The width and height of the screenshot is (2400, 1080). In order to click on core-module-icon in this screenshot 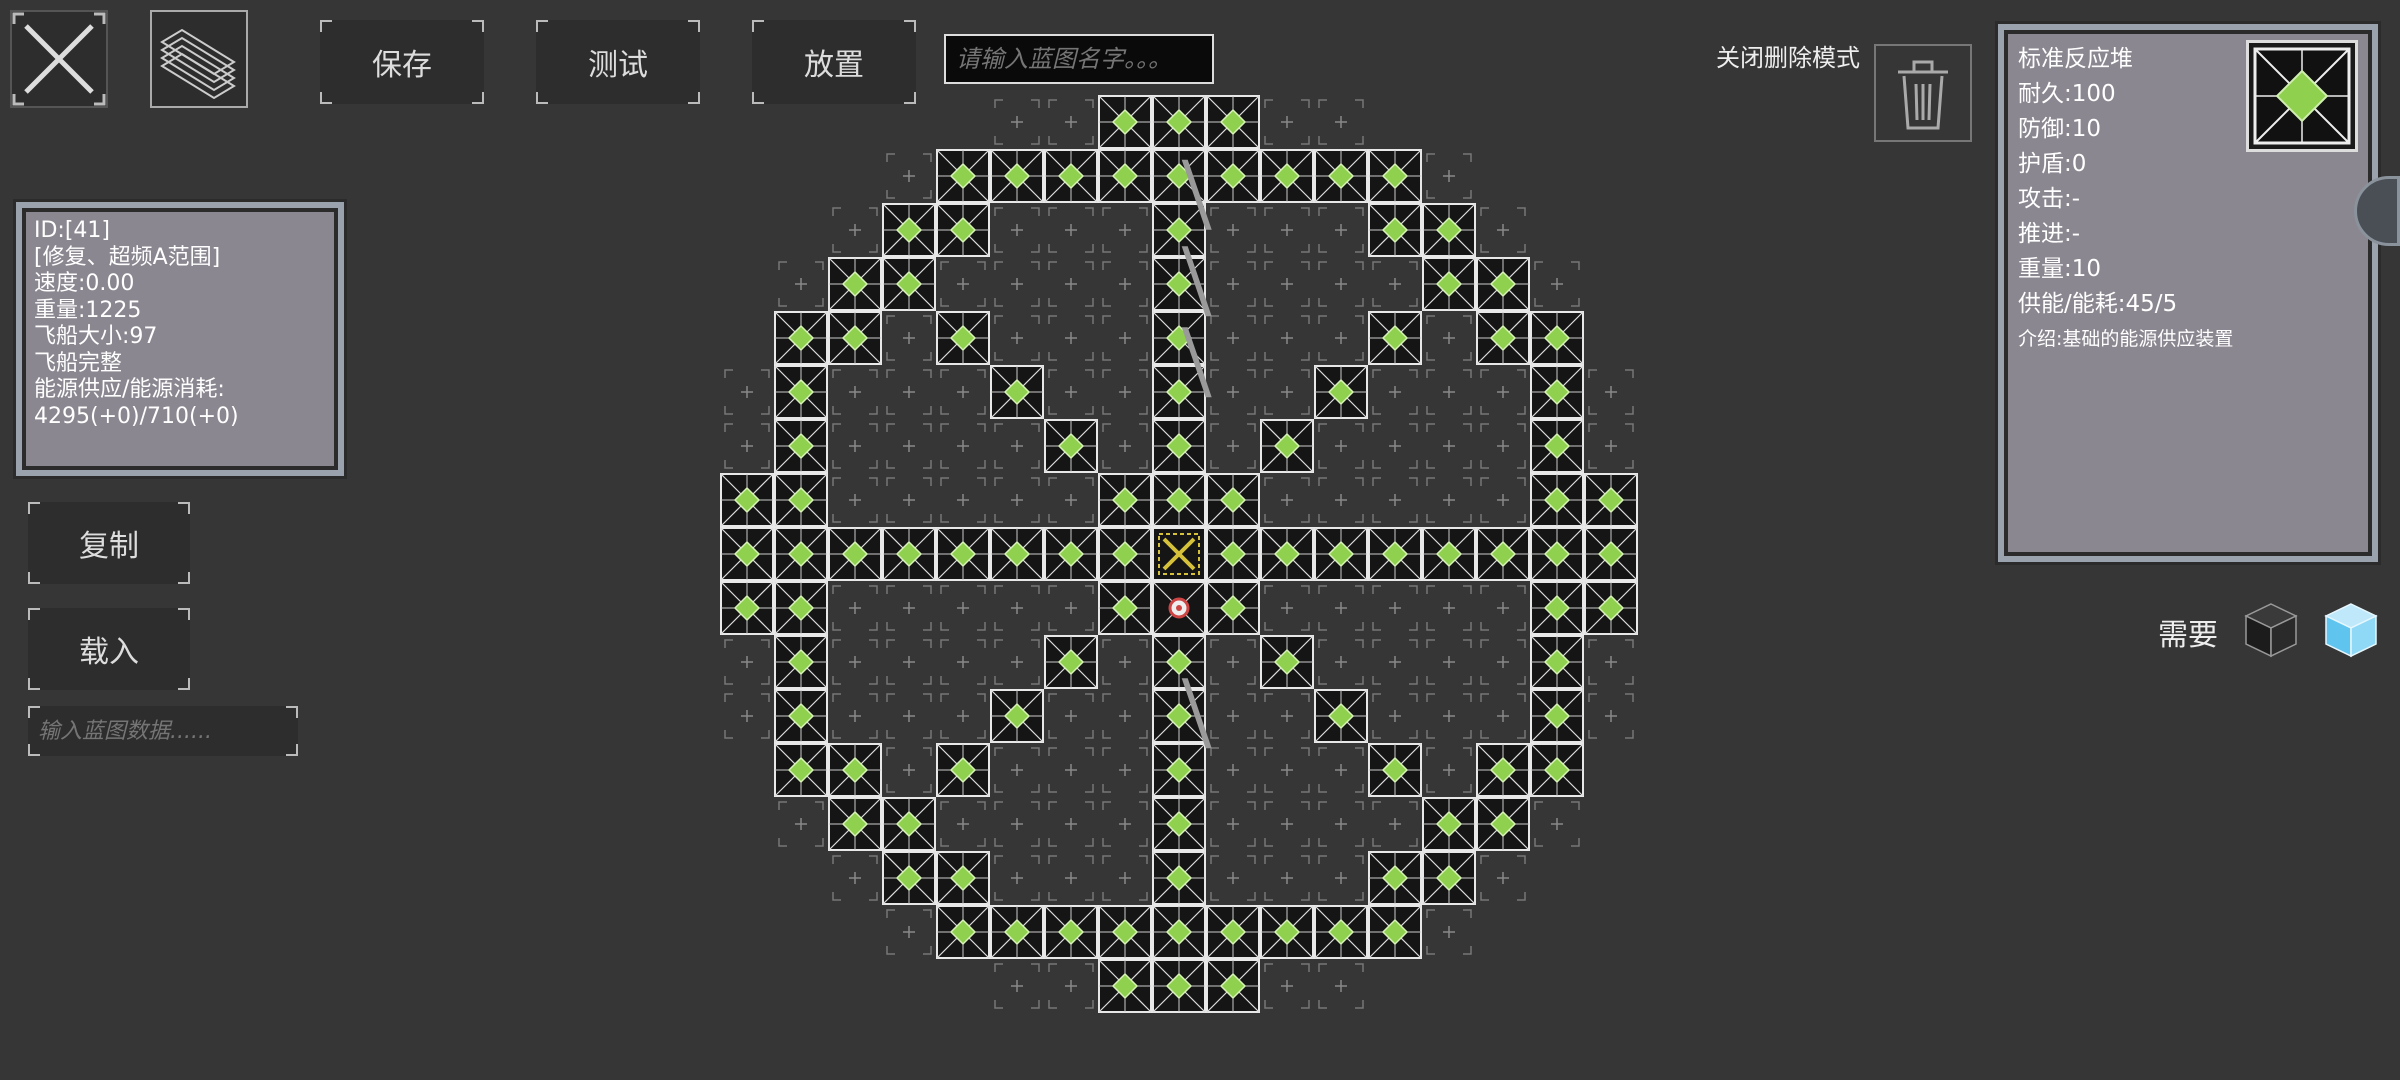, I will do `click(1179, 554)`.